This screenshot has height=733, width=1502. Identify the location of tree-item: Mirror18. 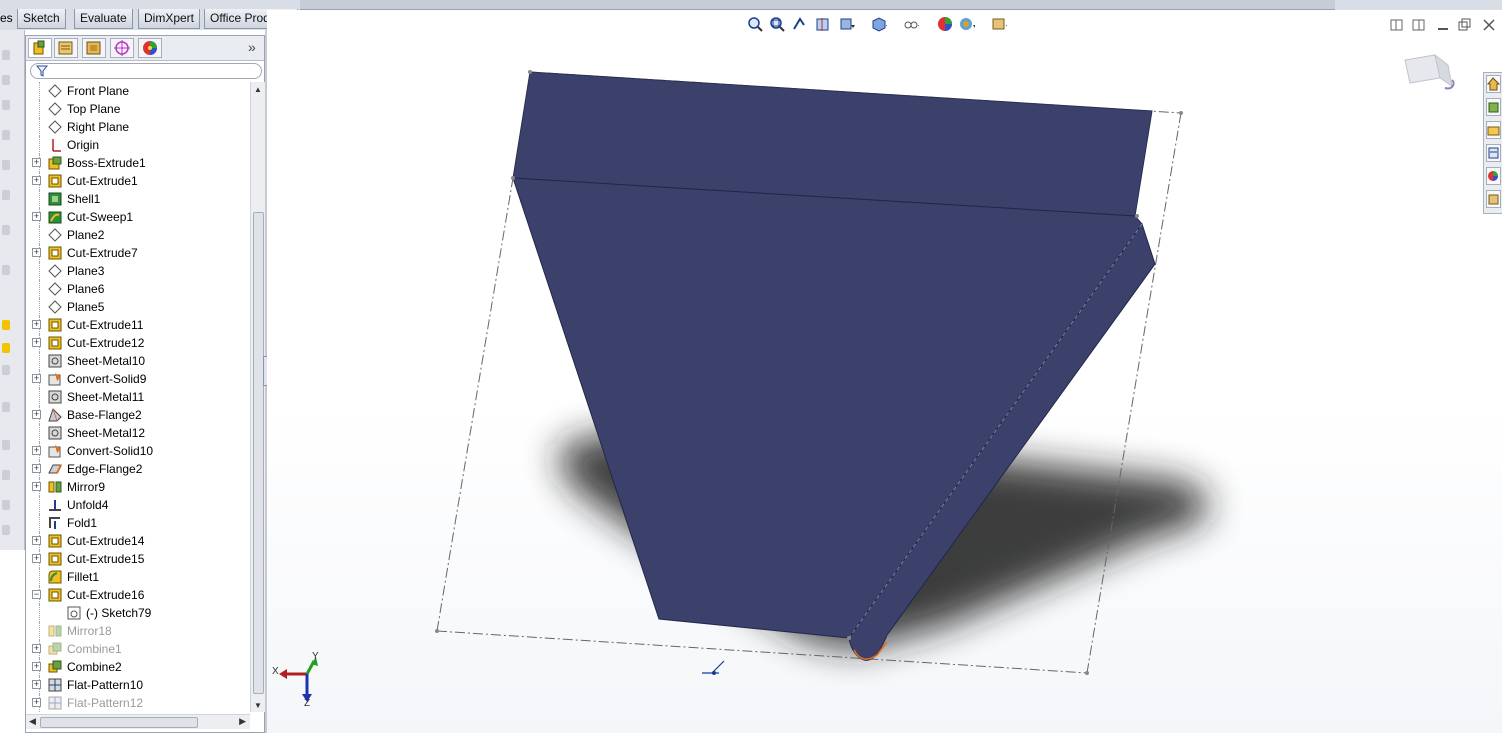
(139, 631).